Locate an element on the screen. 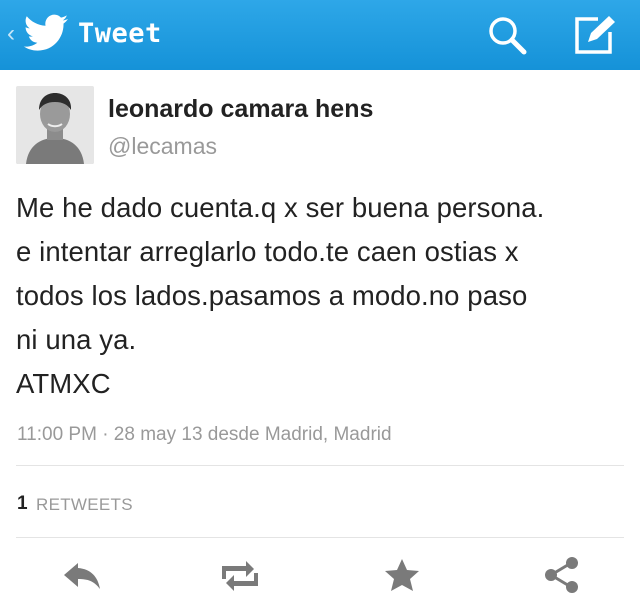  avatar is located at coordinates (55, 125).